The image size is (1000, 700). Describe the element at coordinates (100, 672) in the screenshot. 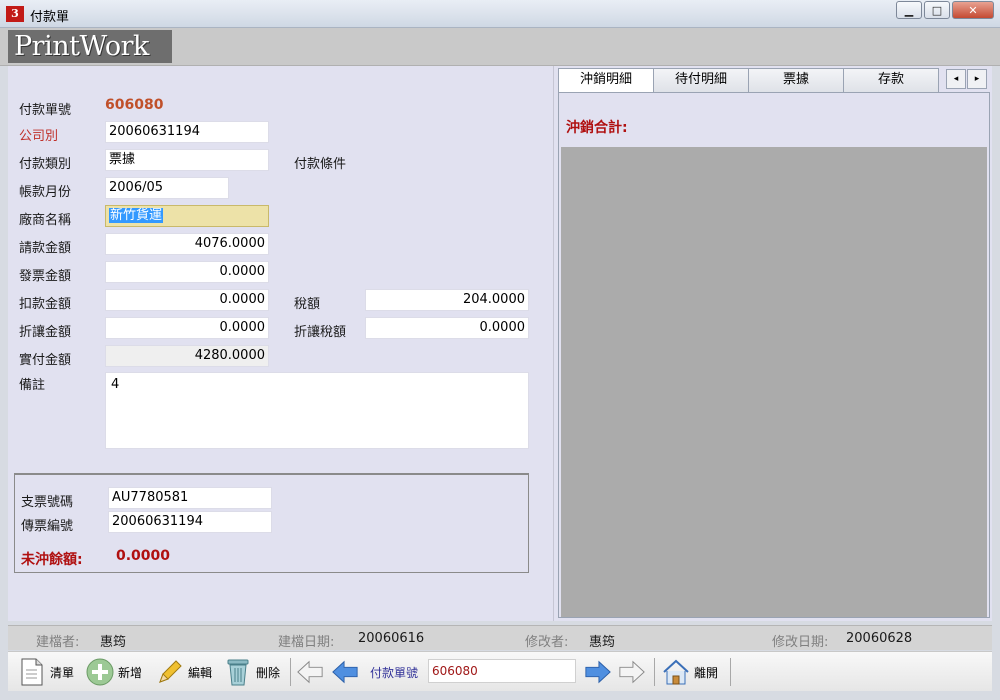

I see `plus-circle-icon` at that location.